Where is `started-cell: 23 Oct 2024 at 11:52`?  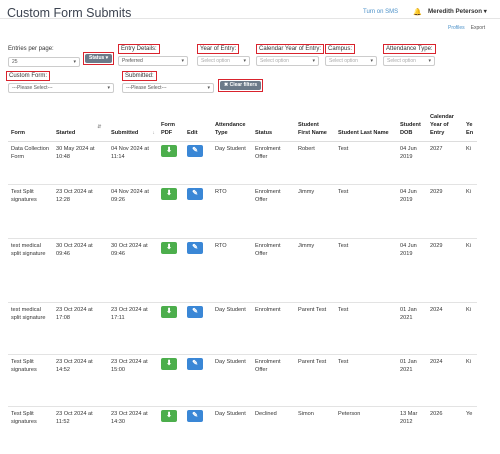 started-cell: 23 Oct 2024 at 11:52 is located at coordinates (80, 428).